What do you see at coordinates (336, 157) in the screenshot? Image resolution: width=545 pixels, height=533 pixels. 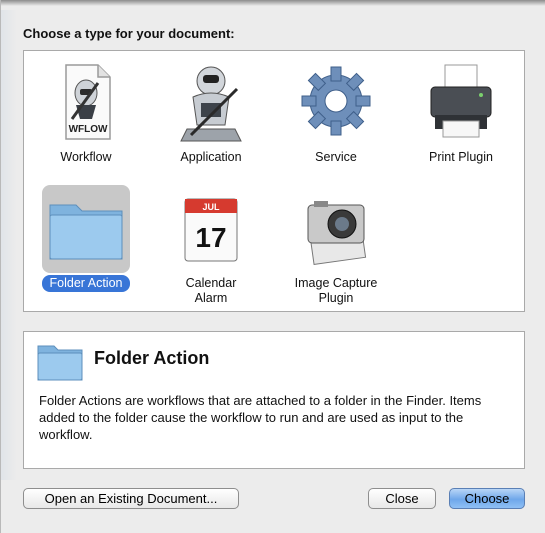 I see `type-label: Service` at bounding box center [336, 157].